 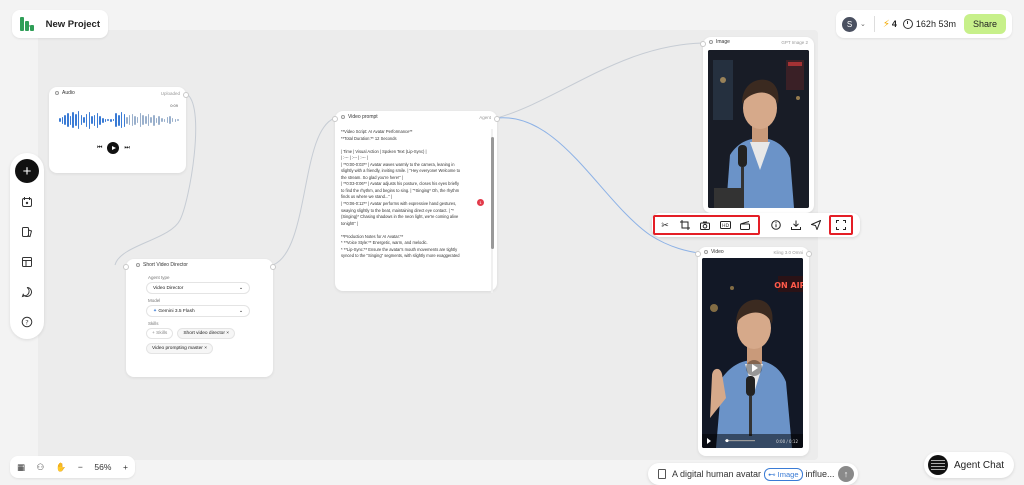 I want to click on skill-chip: Video prompting master ×, so click(x=179, y=348).